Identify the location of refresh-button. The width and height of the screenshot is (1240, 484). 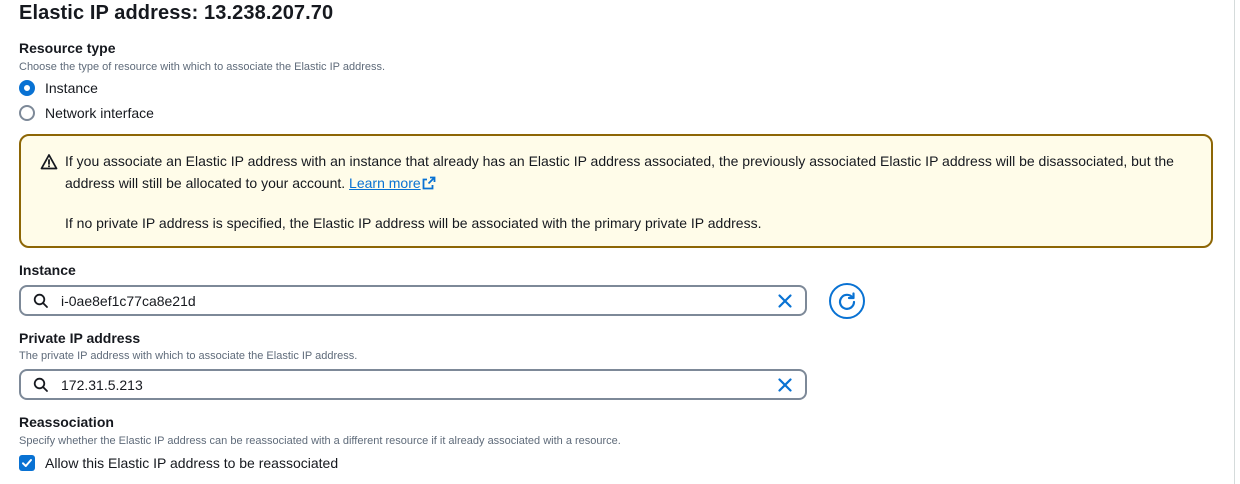
(847, 301).